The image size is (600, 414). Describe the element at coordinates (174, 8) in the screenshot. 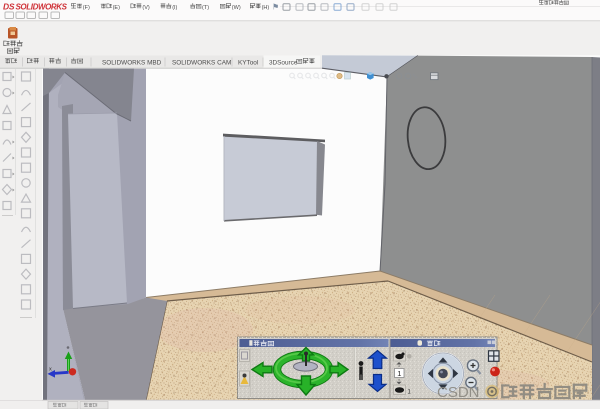

I see `svg-text: (I)` at that location.